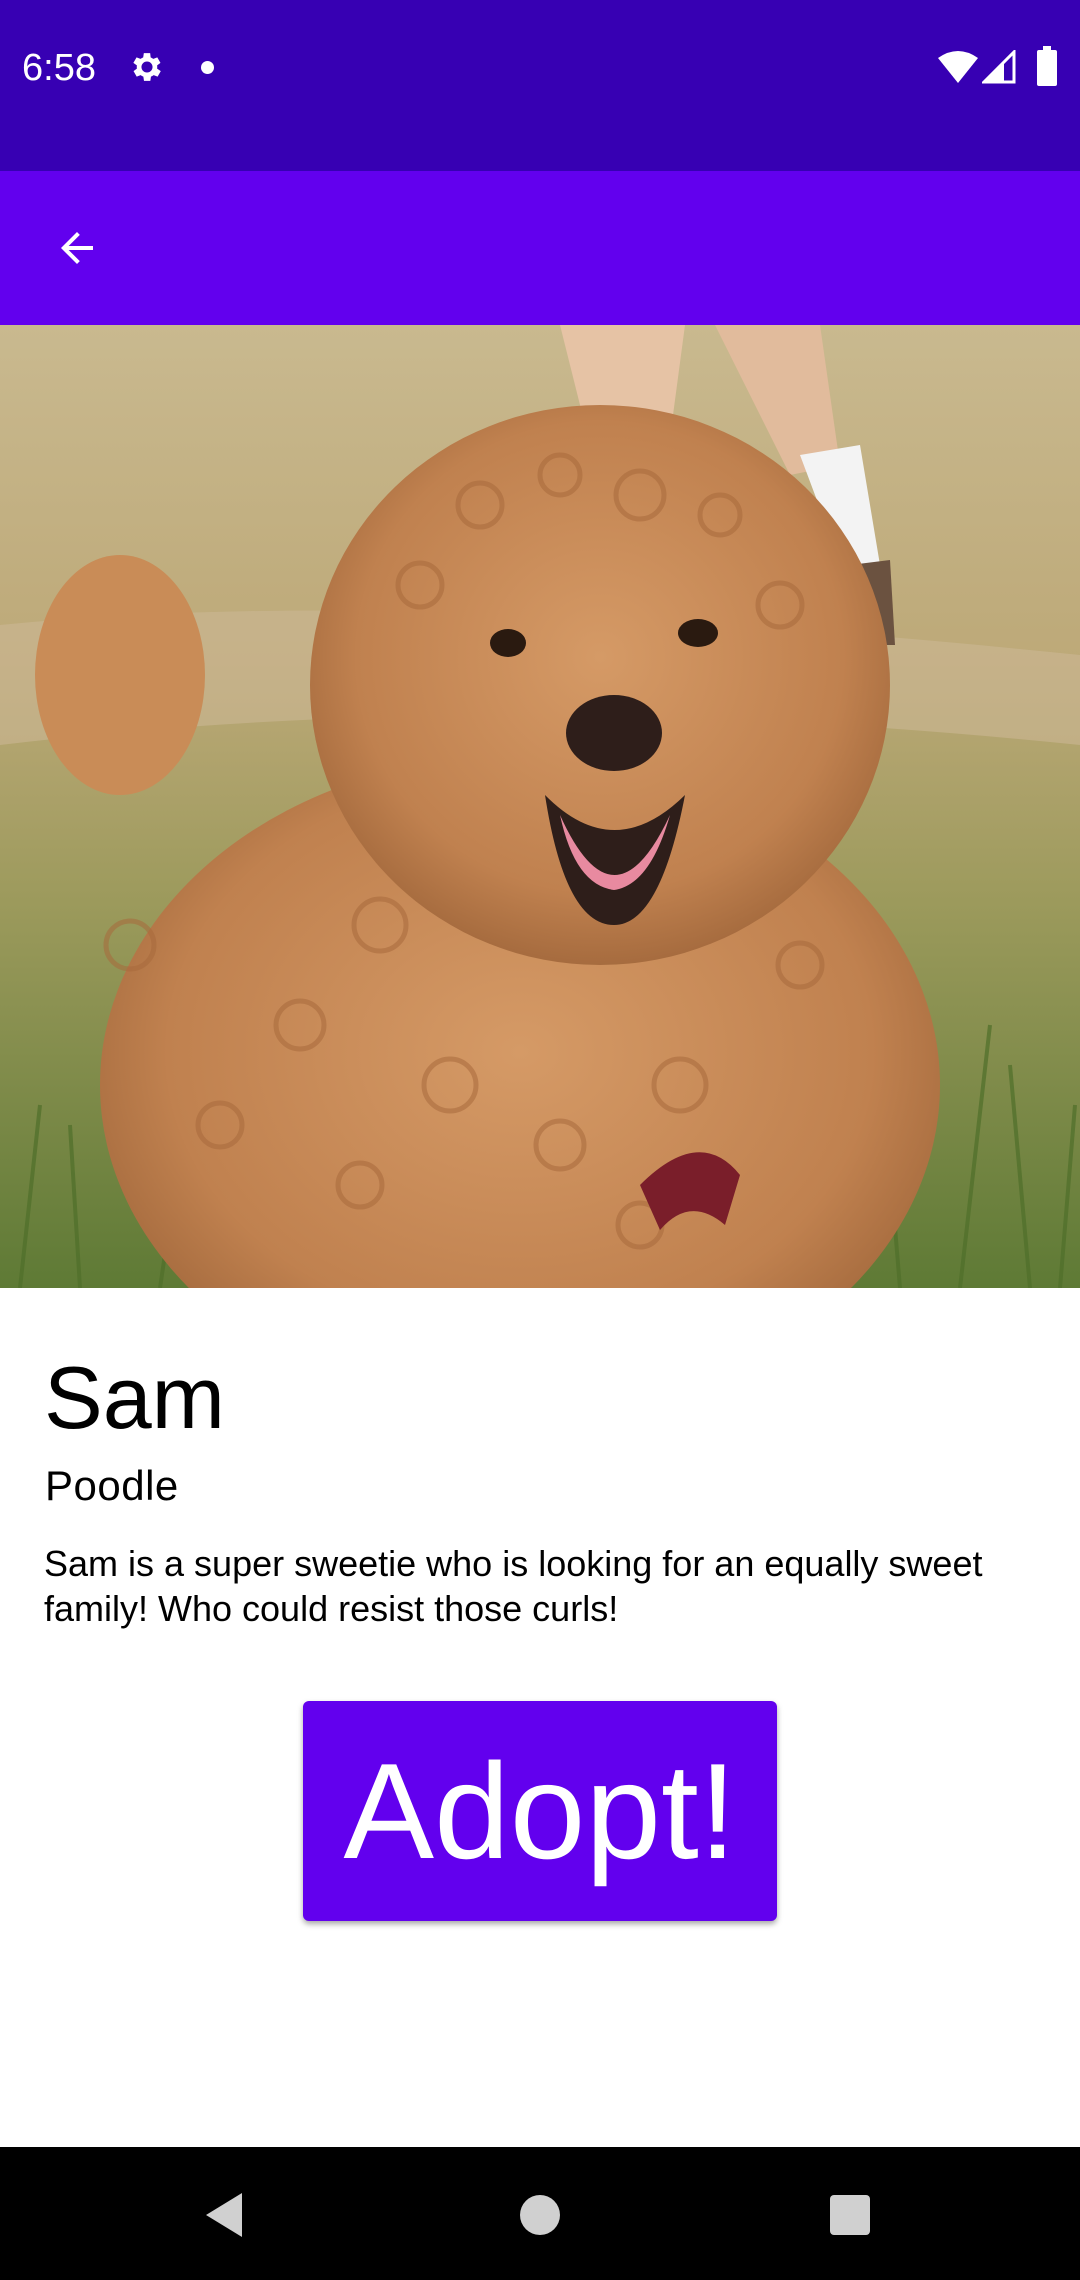  What do you see at coordinates (999, 67) in the screenshot?
I see `cell-signal-icon` at bounding box center [999, 67].